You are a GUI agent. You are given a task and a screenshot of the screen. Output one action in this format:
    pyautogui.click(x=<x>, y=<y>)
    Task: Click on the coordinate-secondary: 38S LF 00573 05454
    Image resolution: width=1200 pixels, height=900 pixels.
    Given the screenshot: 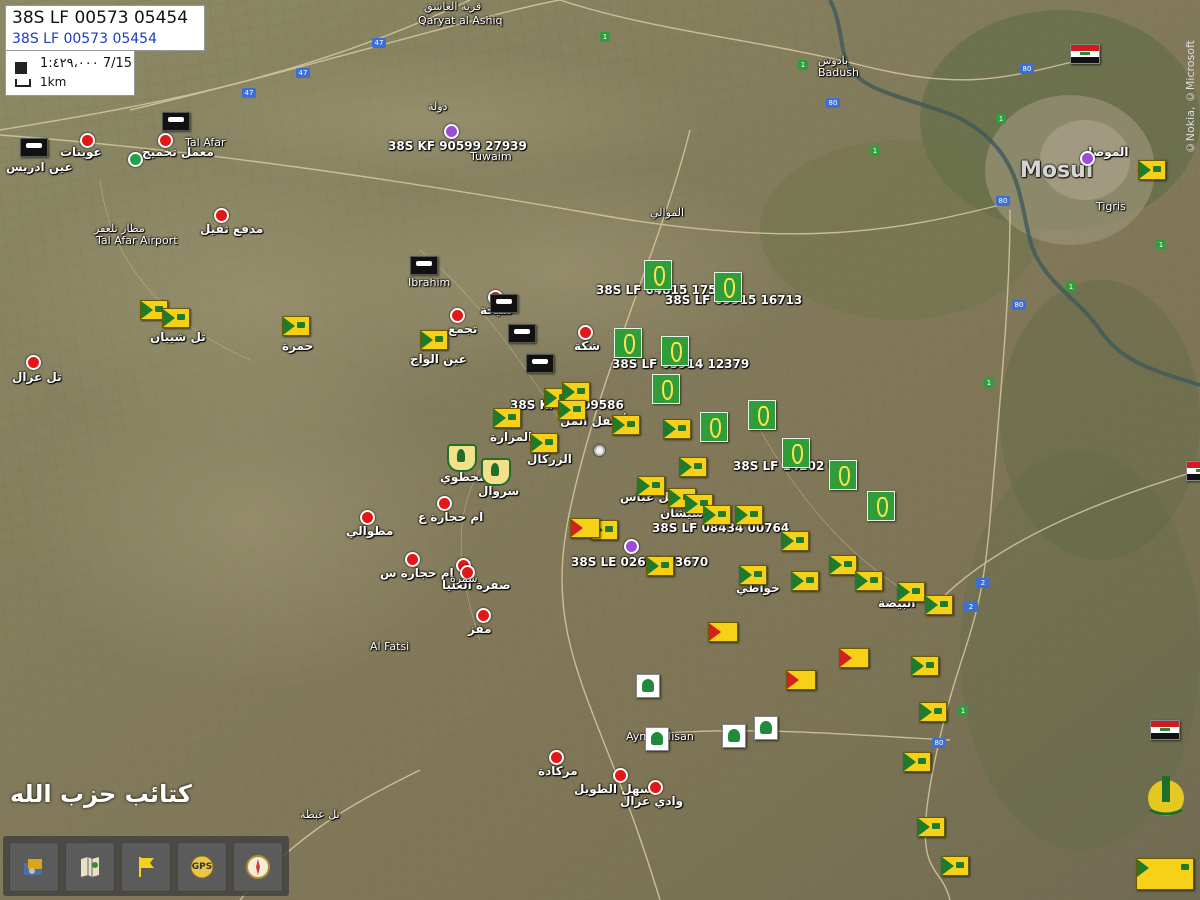 What is the action you would take?
    pyautogui.click(x=84, y=39)
    